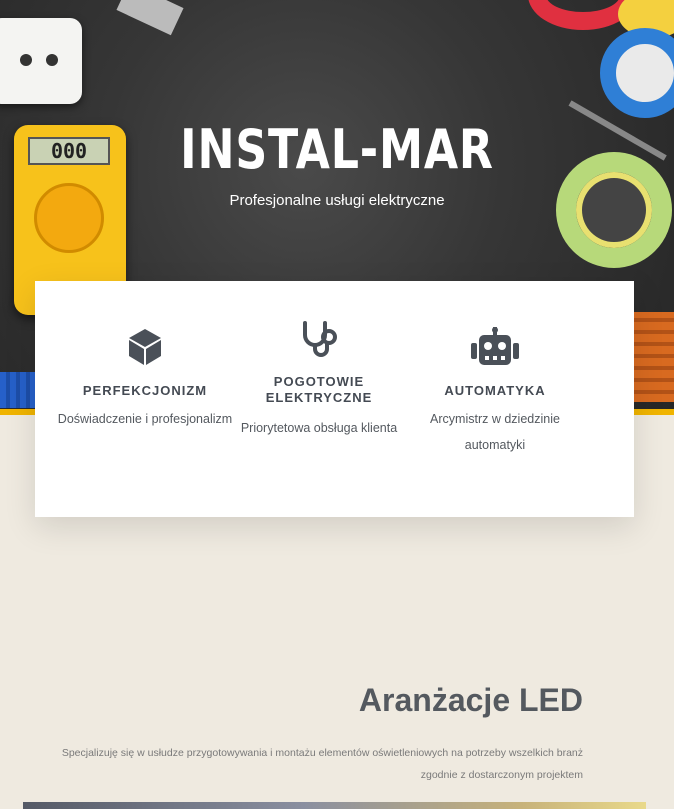  What do you see at coordinates (145, 347) in the screenshot?
I see `cube-icon` at bounding box center [145, 347].